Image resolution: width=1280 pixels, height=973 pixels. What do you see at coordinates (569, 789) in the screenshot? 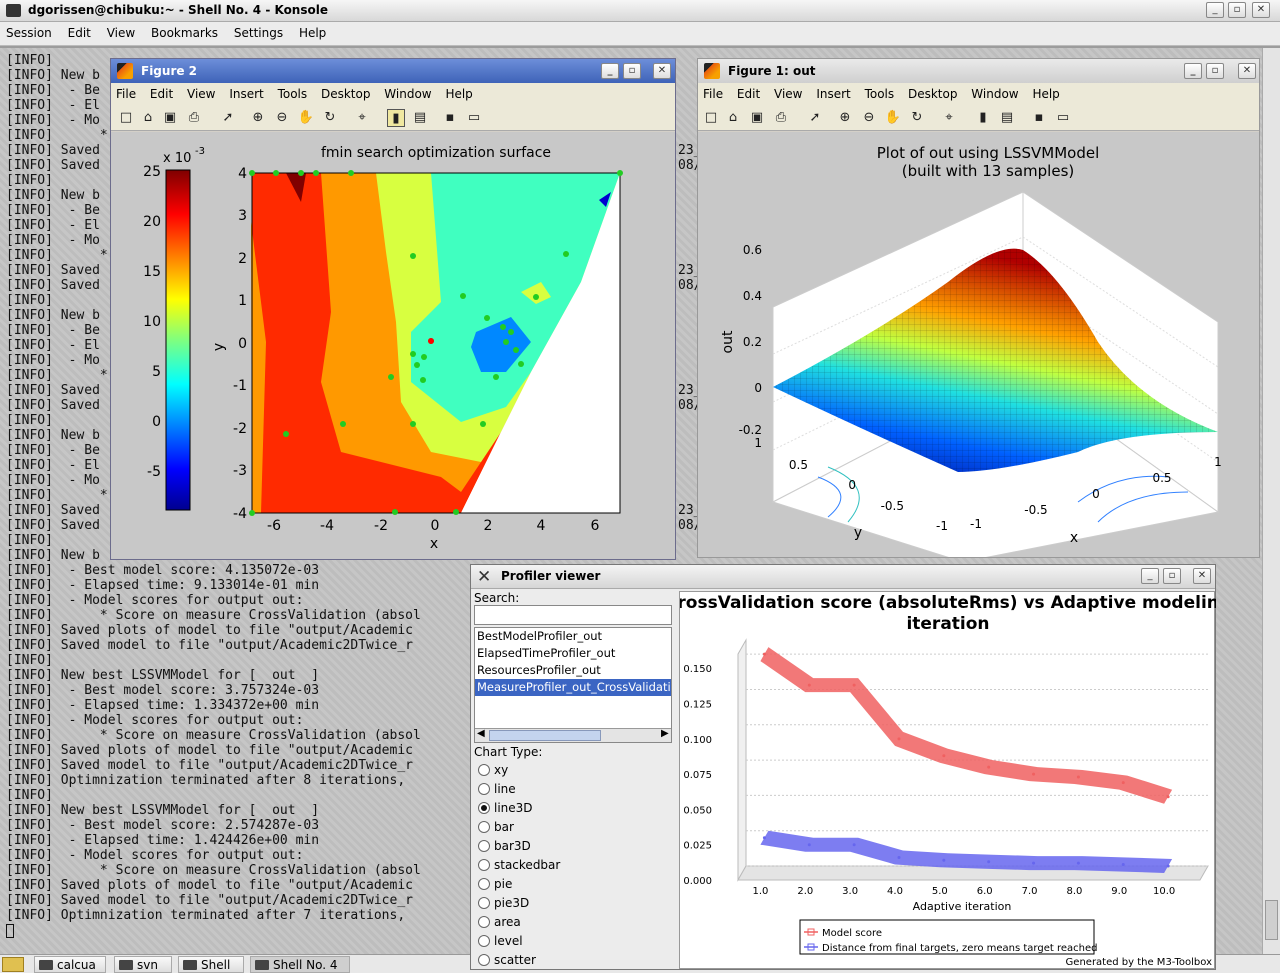
I see `chart-type-option-line: line` at bounding box center [569, 789].